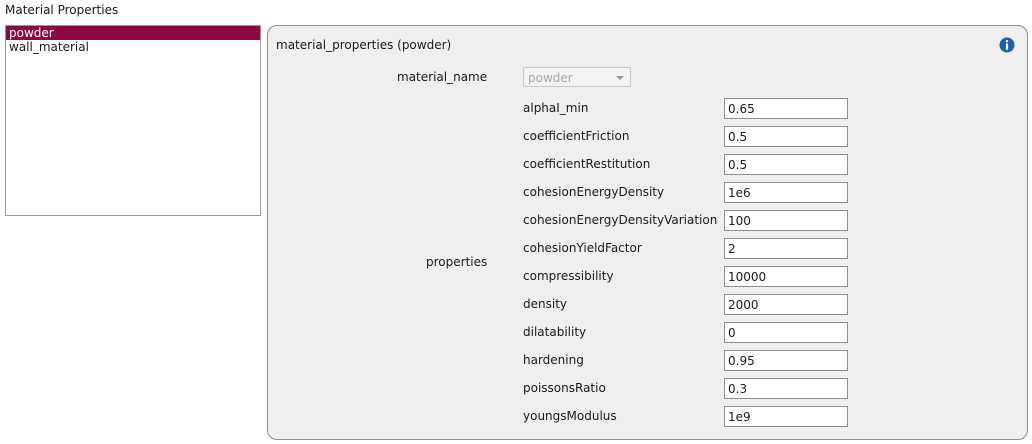 The height and width of the screenshot is (444, 1032). Describe the element at coordinates (133, 33) in the screenshot. I see `list-item-powder: powder` at that location.